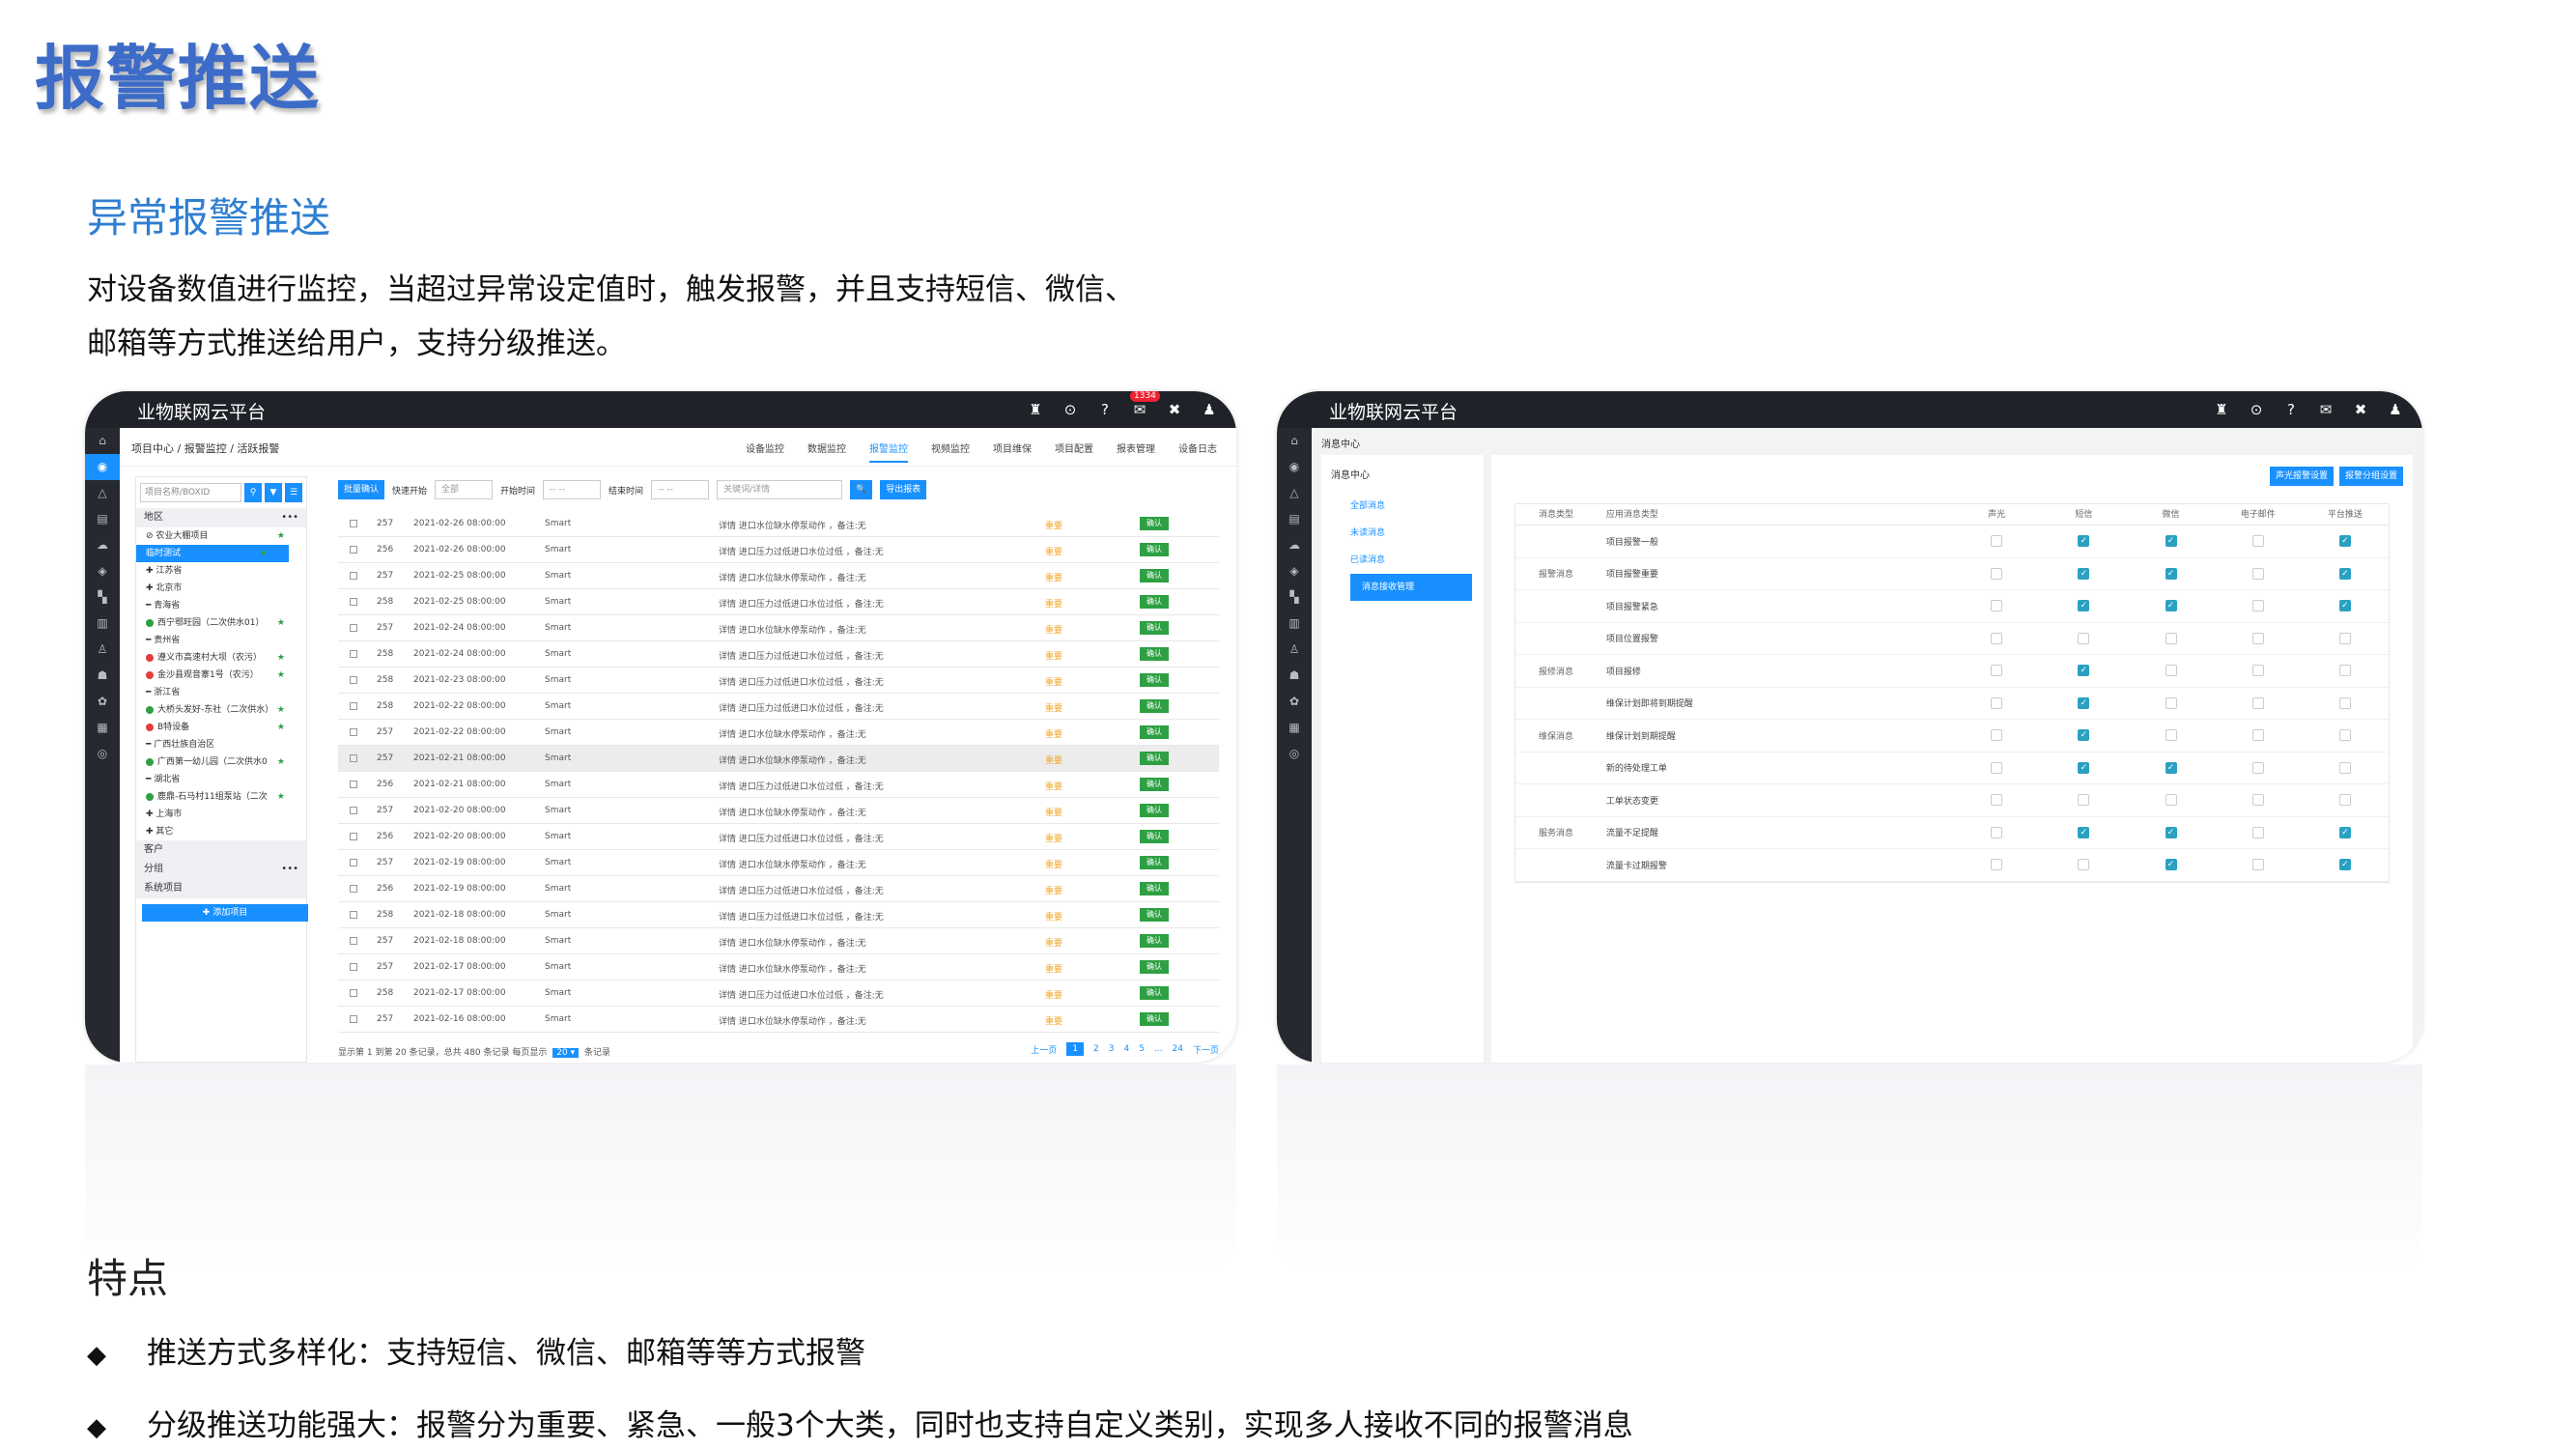 The height and width of the screenshot is (1449, 2576). What do you see at coordinates (950, 451) in the screenshot?
I see `tab-video-monitor: 视频监控` at bounding box center [950, 451].